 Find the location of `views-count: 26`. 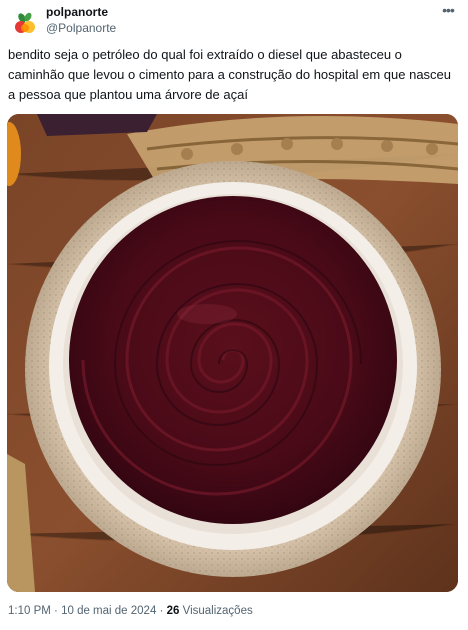

views-count: 26 is located at coordinates (173, 611).